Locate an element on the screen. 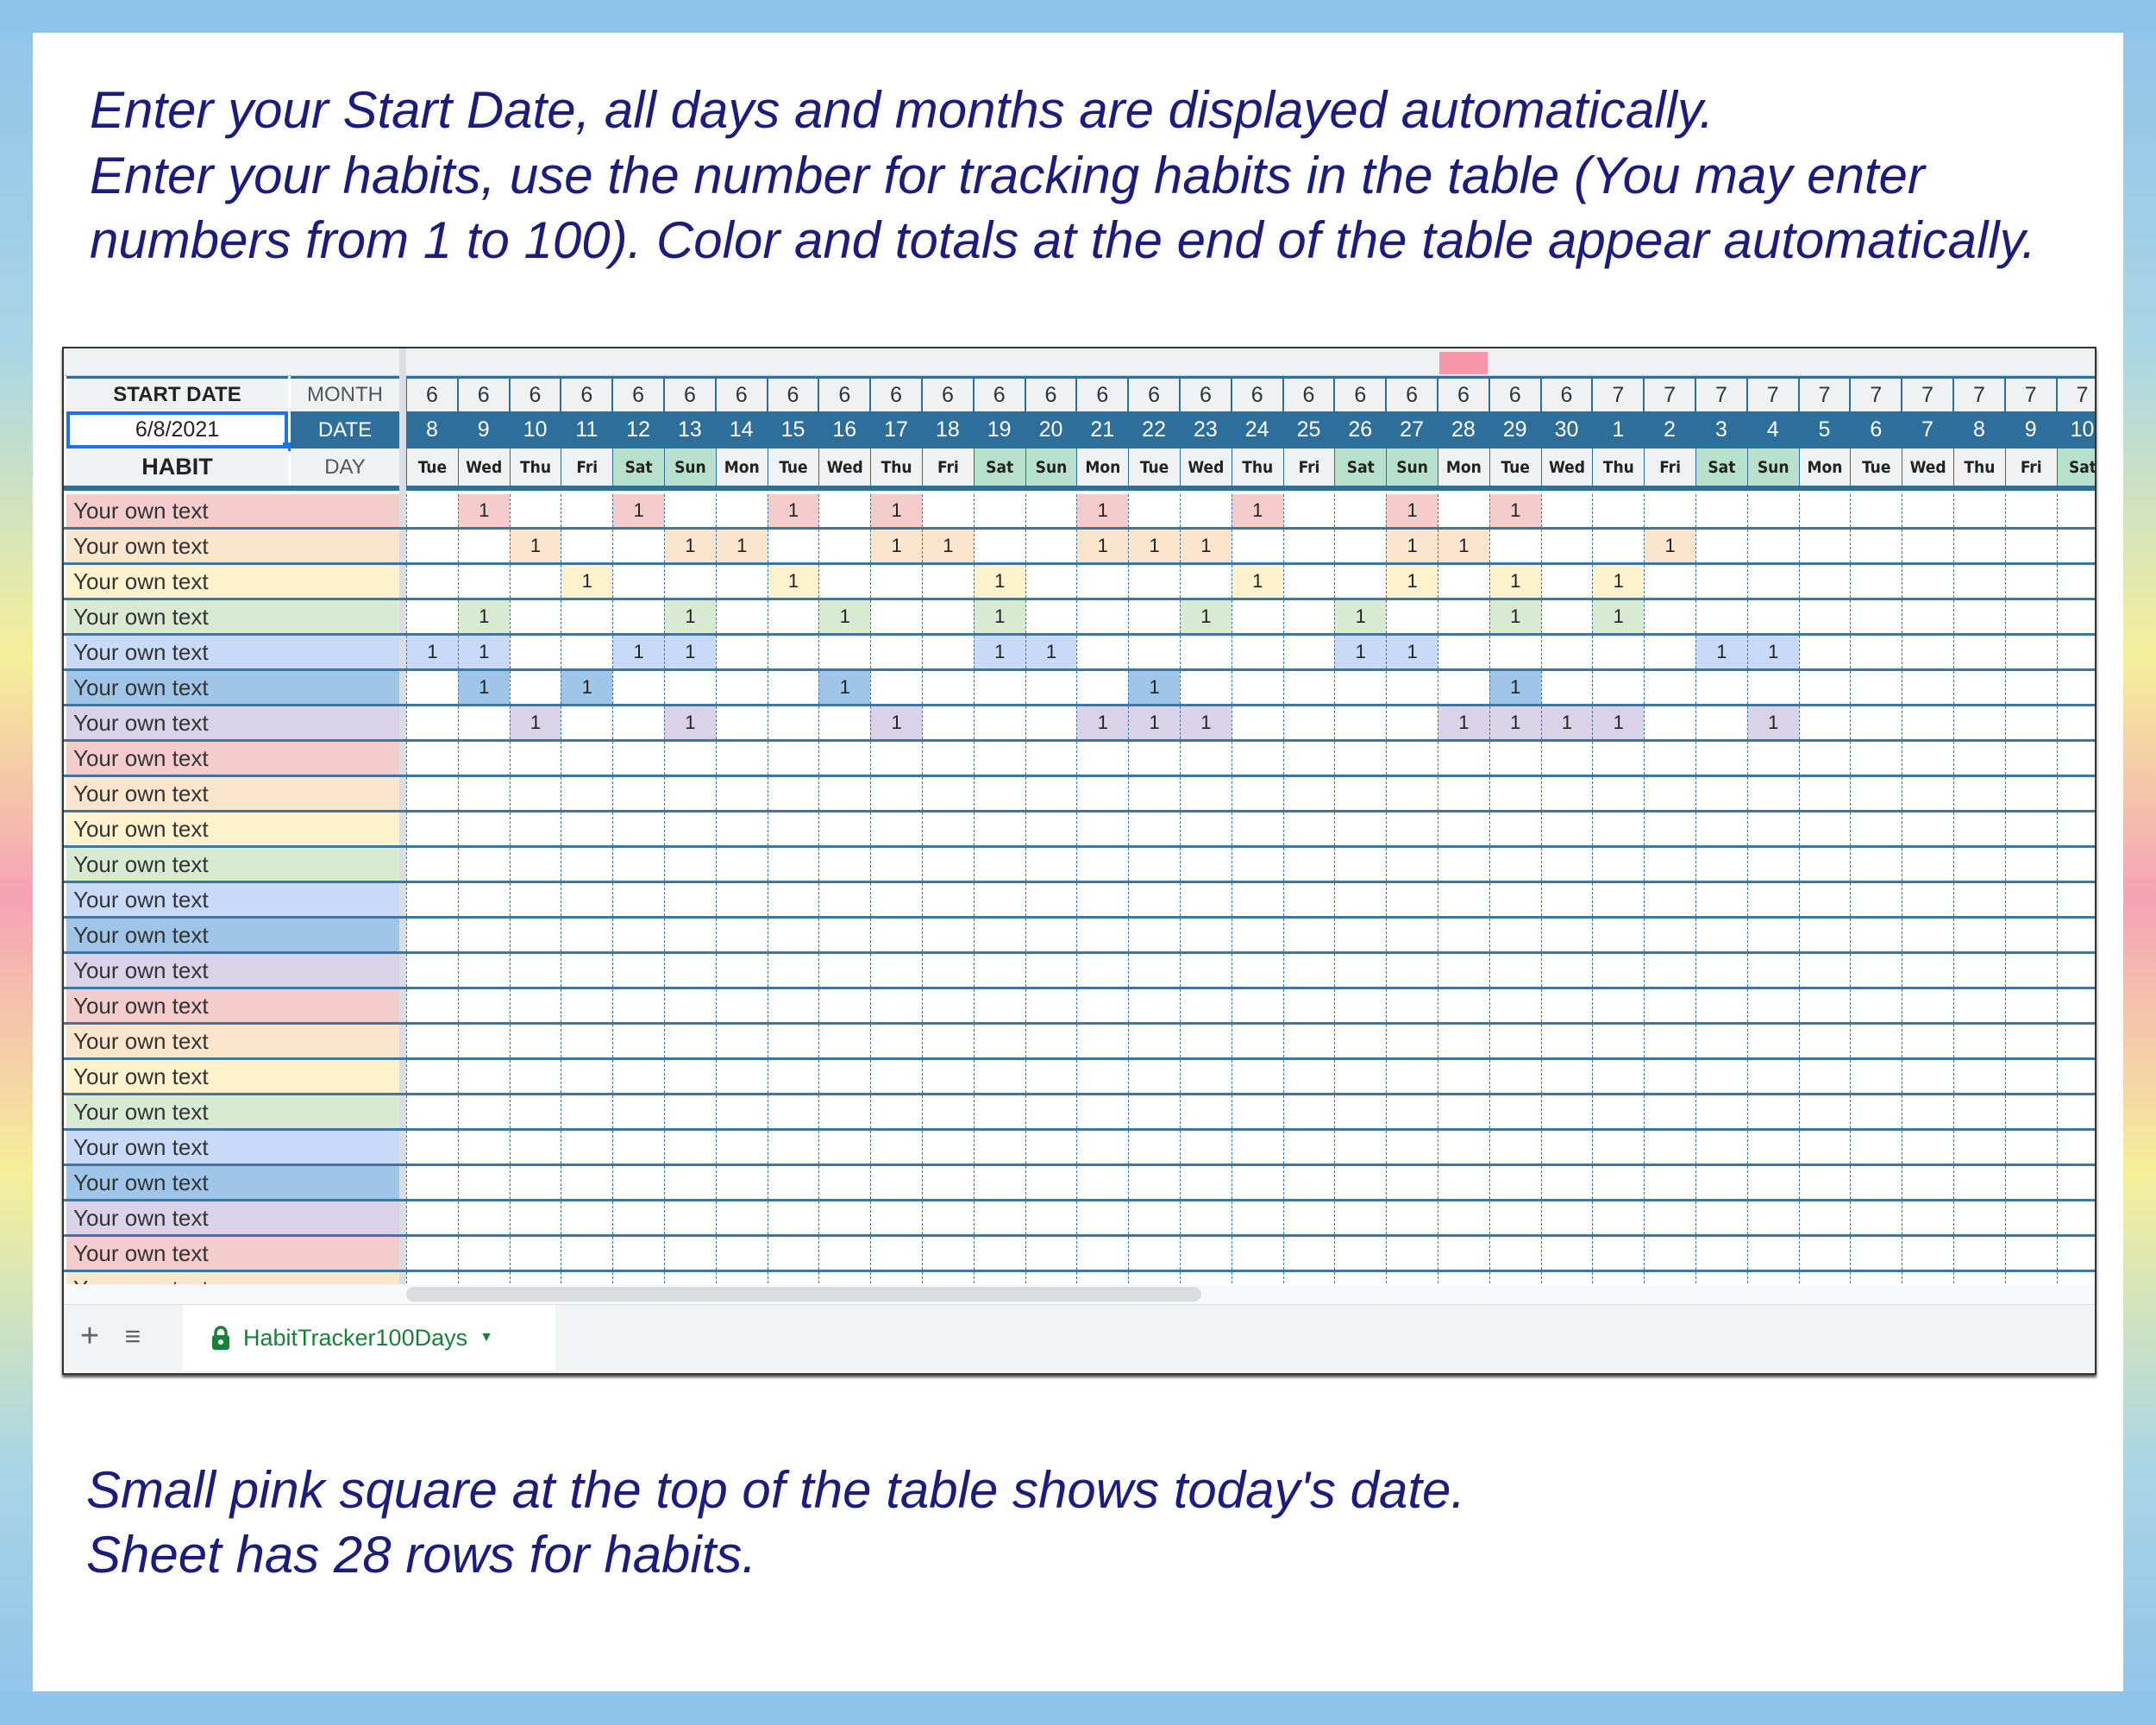 The height and width of the screenshot is (1725, 2156). day-cell: Wed is located at coordinates (1927, 467).